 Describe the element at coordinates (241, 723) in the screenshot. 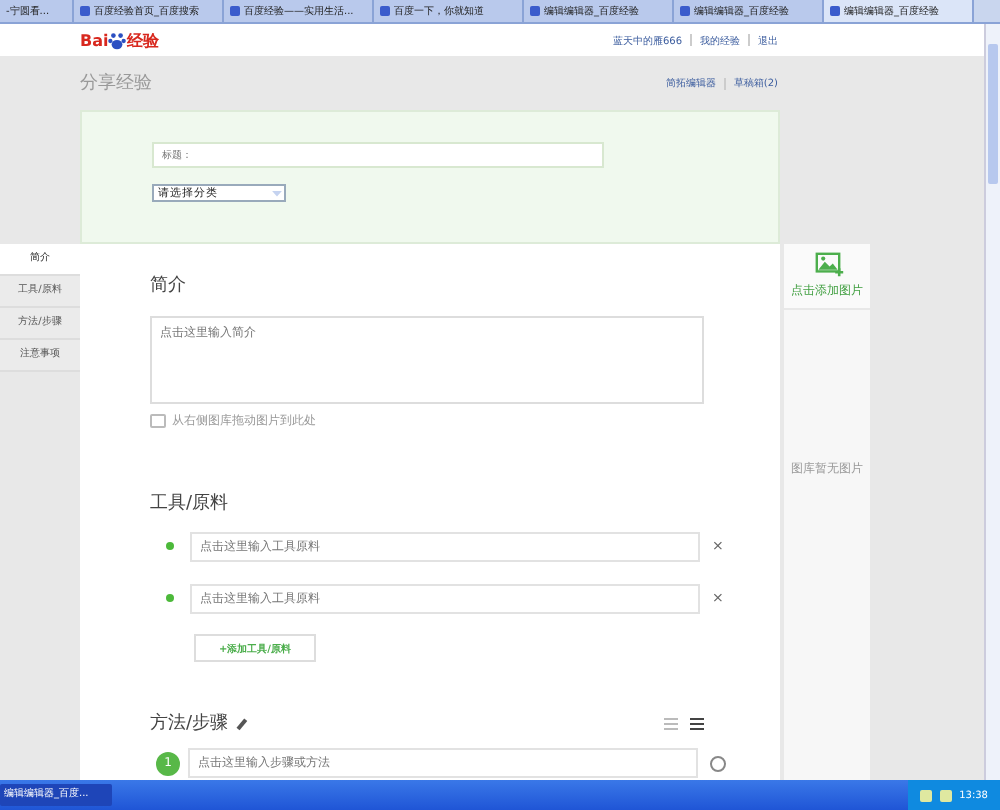

I see `pencil-icon` at that location.